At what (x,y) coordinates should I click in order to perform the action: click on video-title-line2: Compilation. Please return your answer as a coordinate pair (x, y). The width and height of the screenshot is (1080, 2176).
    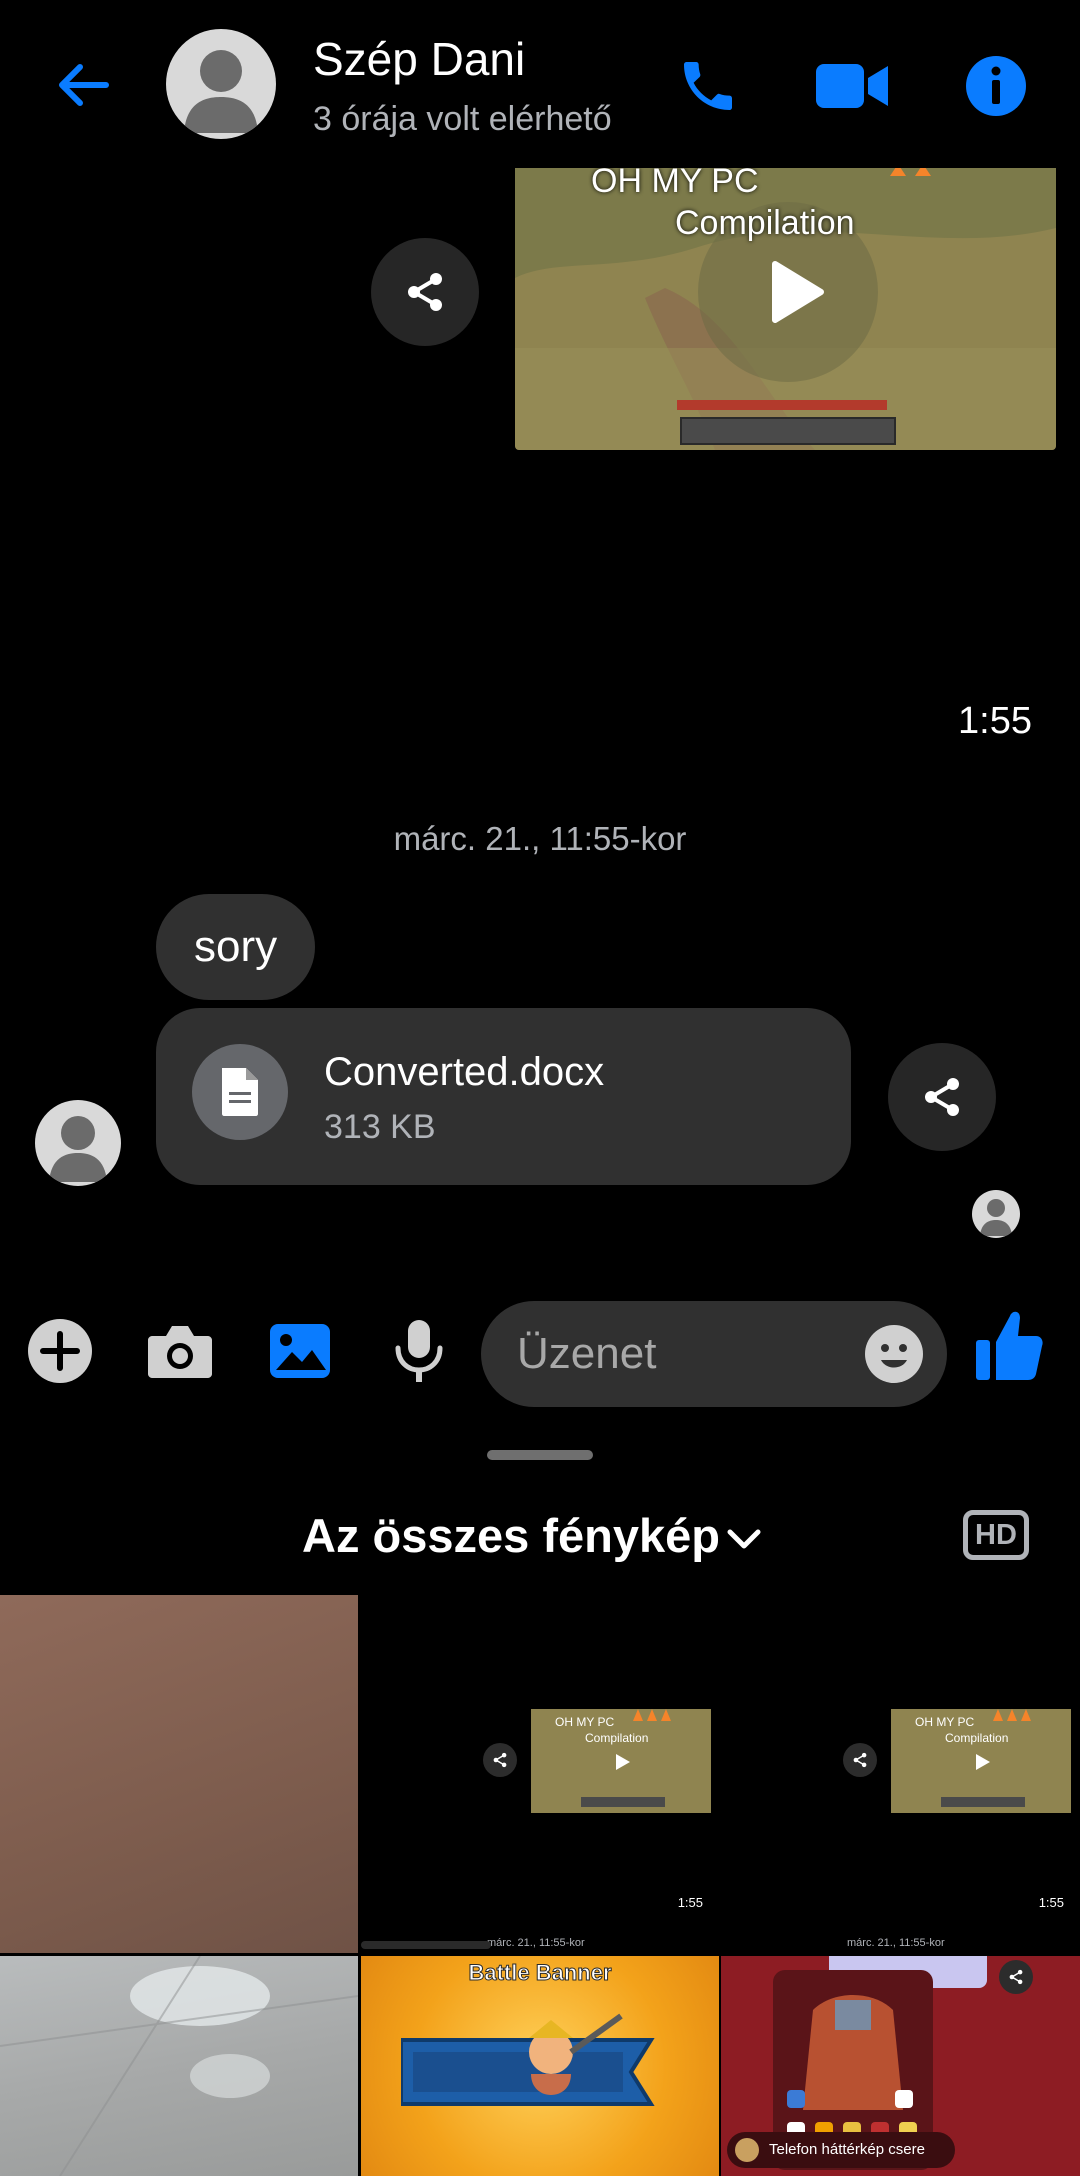
    Looking at the image, I should click on (765, 223).